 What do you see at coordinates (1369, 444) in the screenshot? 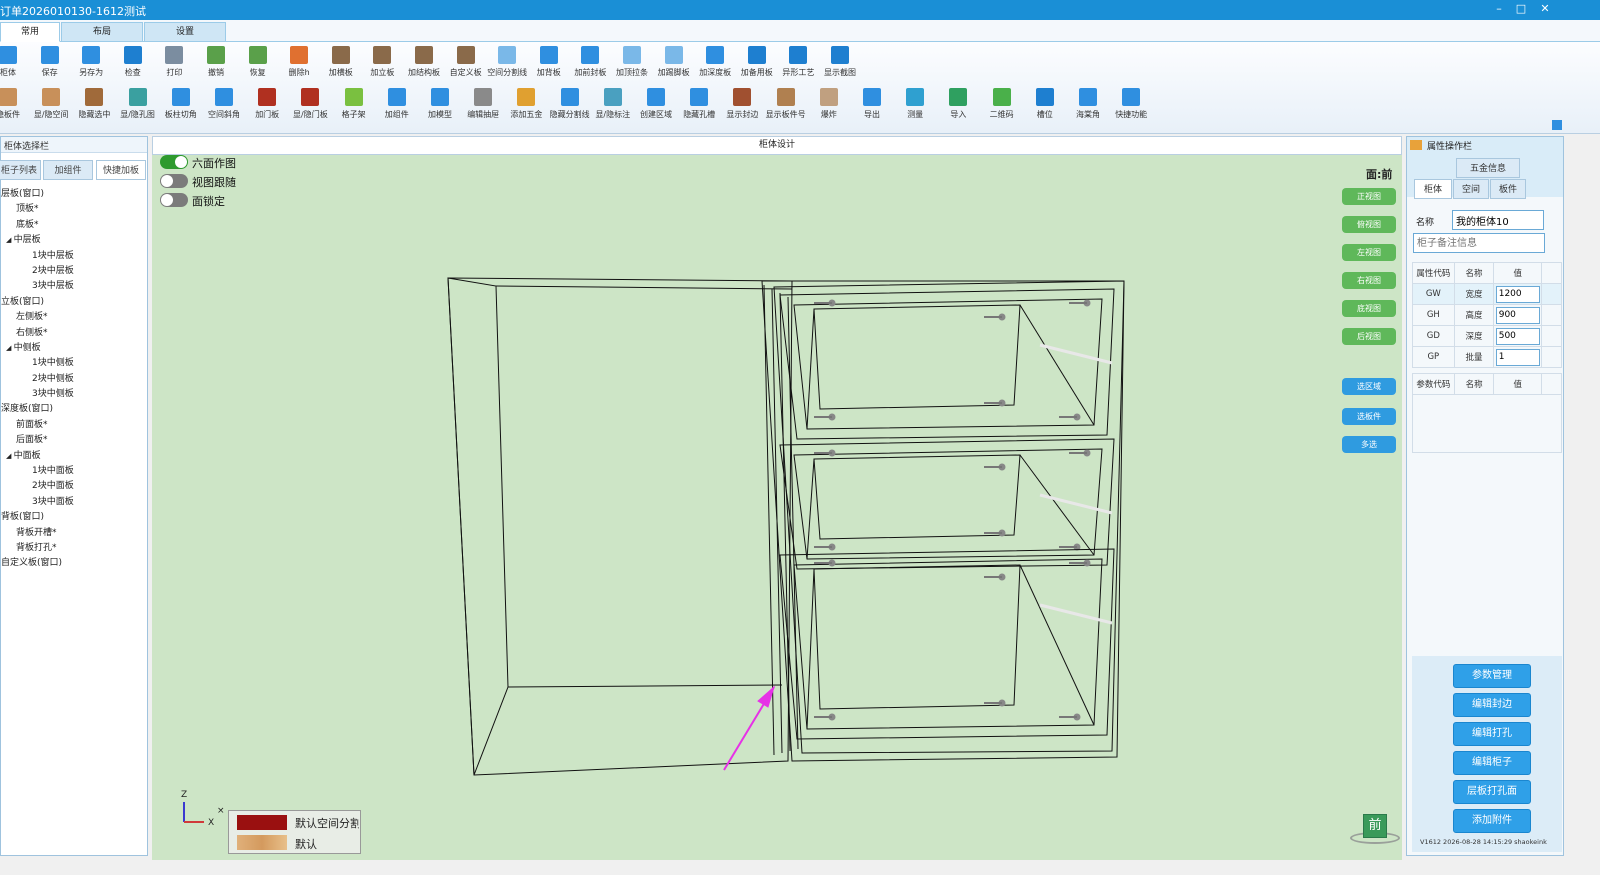
I see `multi-select-button: 多选` at bounding box center [1369, 444].